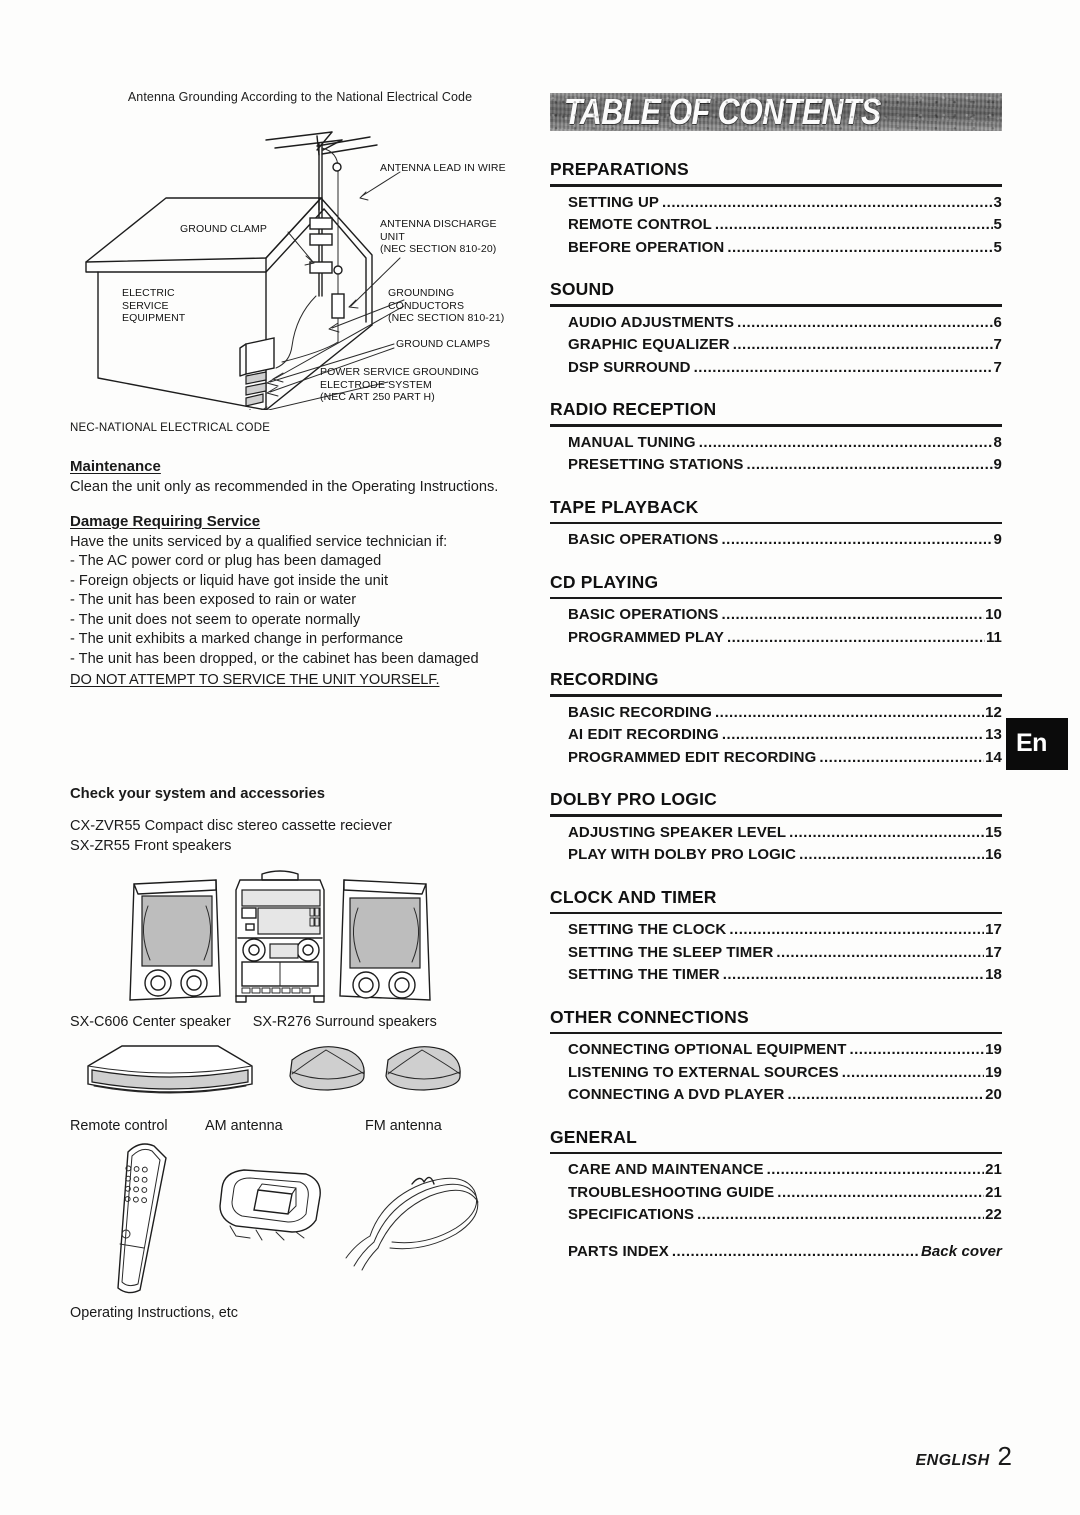  What do you see at coordinates (993, 1072) in the screenshot?
I see `toc-entry-page: 19` at bounding box center [993, 1072].